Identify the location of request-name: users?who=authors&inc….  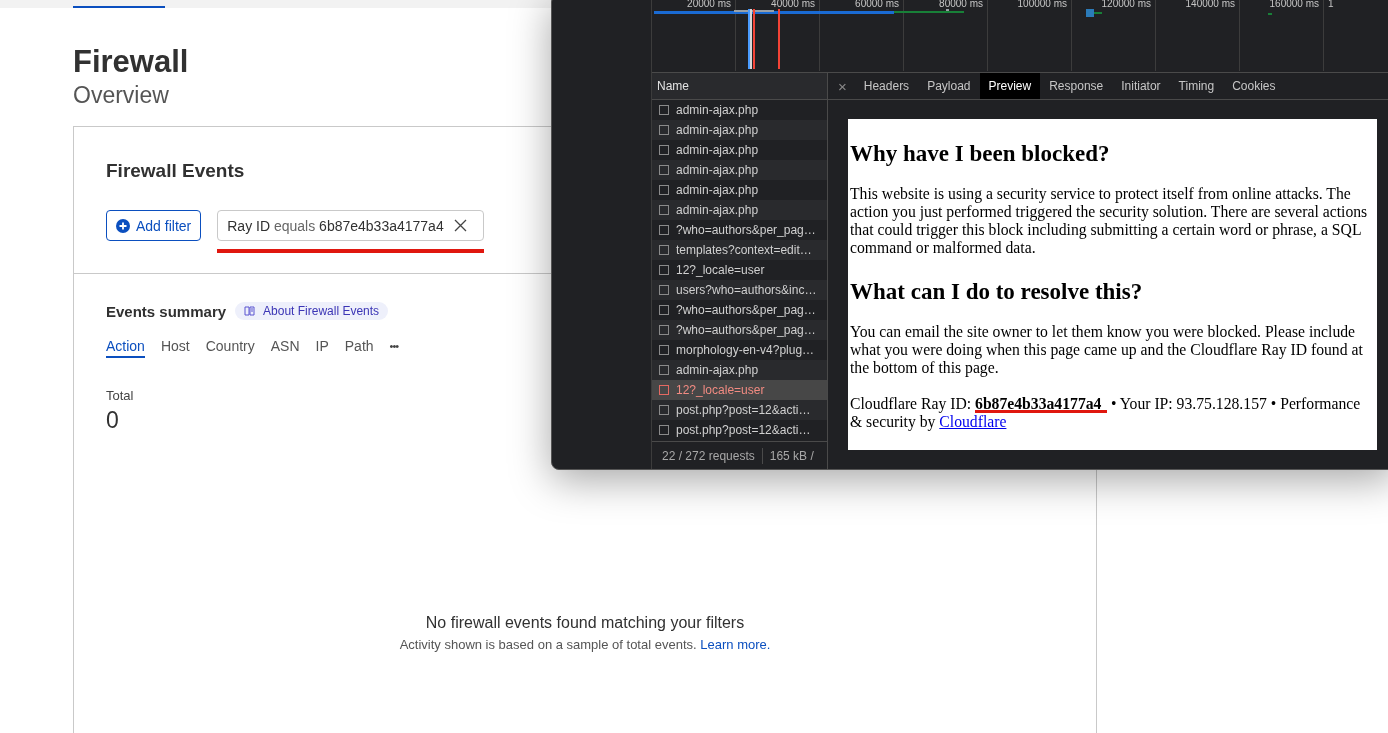
(746, 290).